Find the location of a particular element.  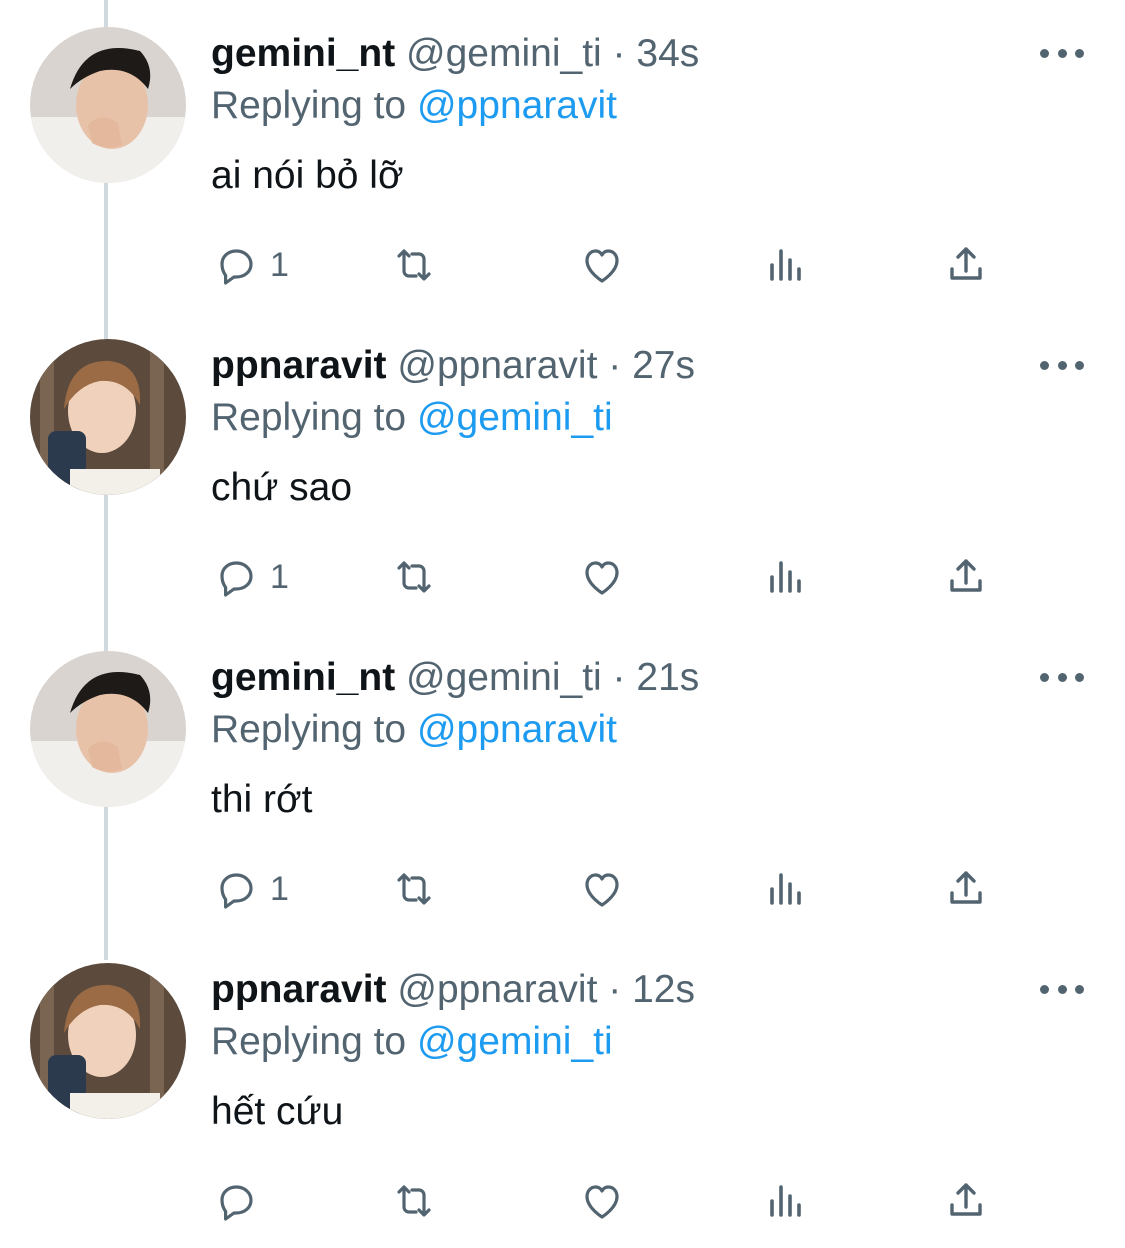

timestamp: 21s is located at coordinates (667, 677).